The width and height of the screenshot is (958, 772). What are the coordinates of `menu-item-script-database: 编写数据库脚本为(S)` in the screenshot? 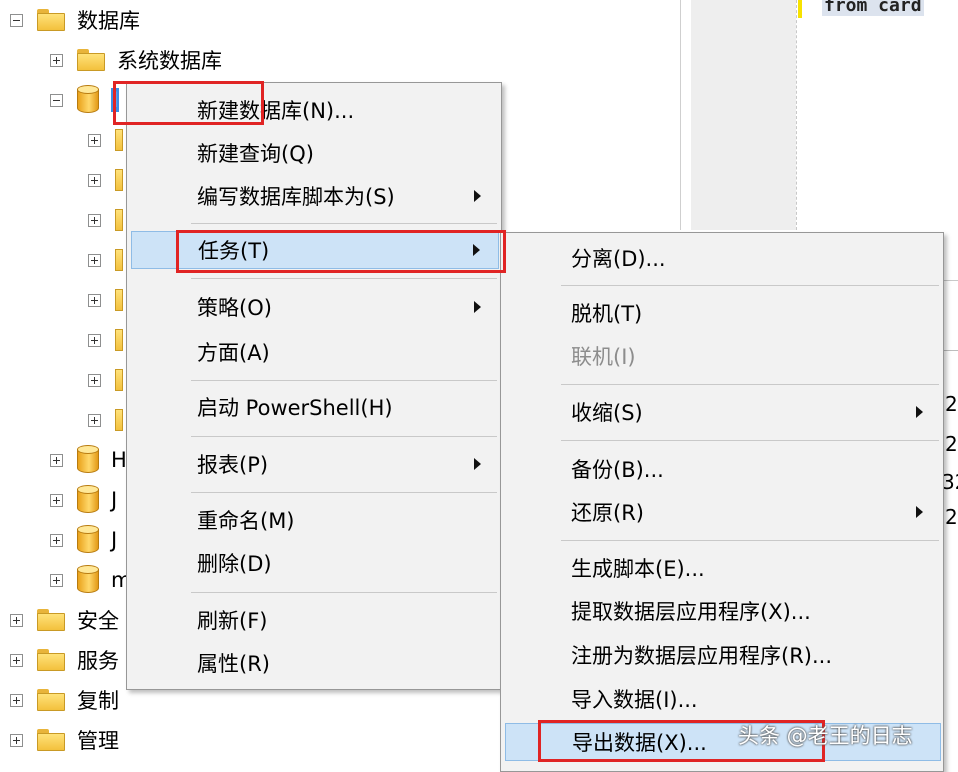 It's located at (314, 196).